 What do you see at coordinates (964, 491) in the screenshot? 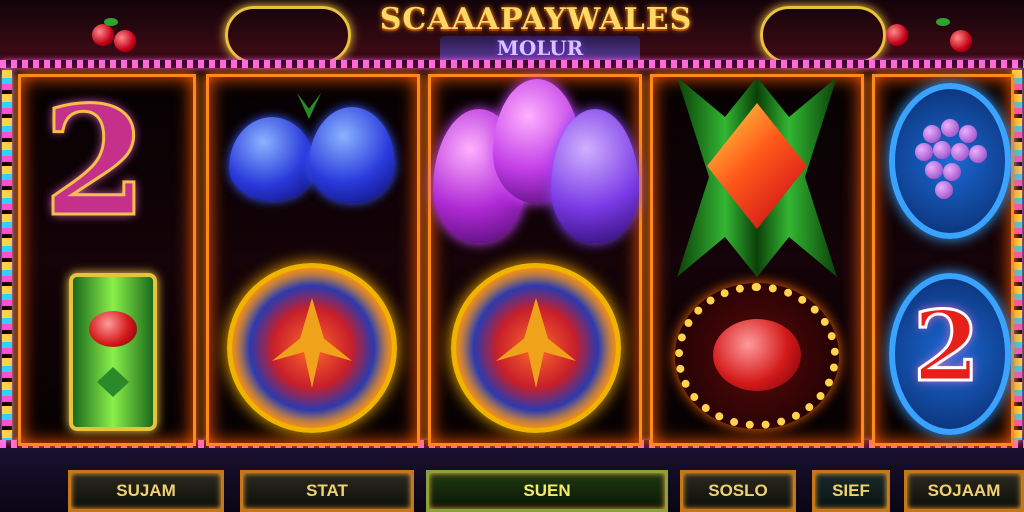
I see `sojaam-button: SOJAAM` at bounding box center [964, 491].